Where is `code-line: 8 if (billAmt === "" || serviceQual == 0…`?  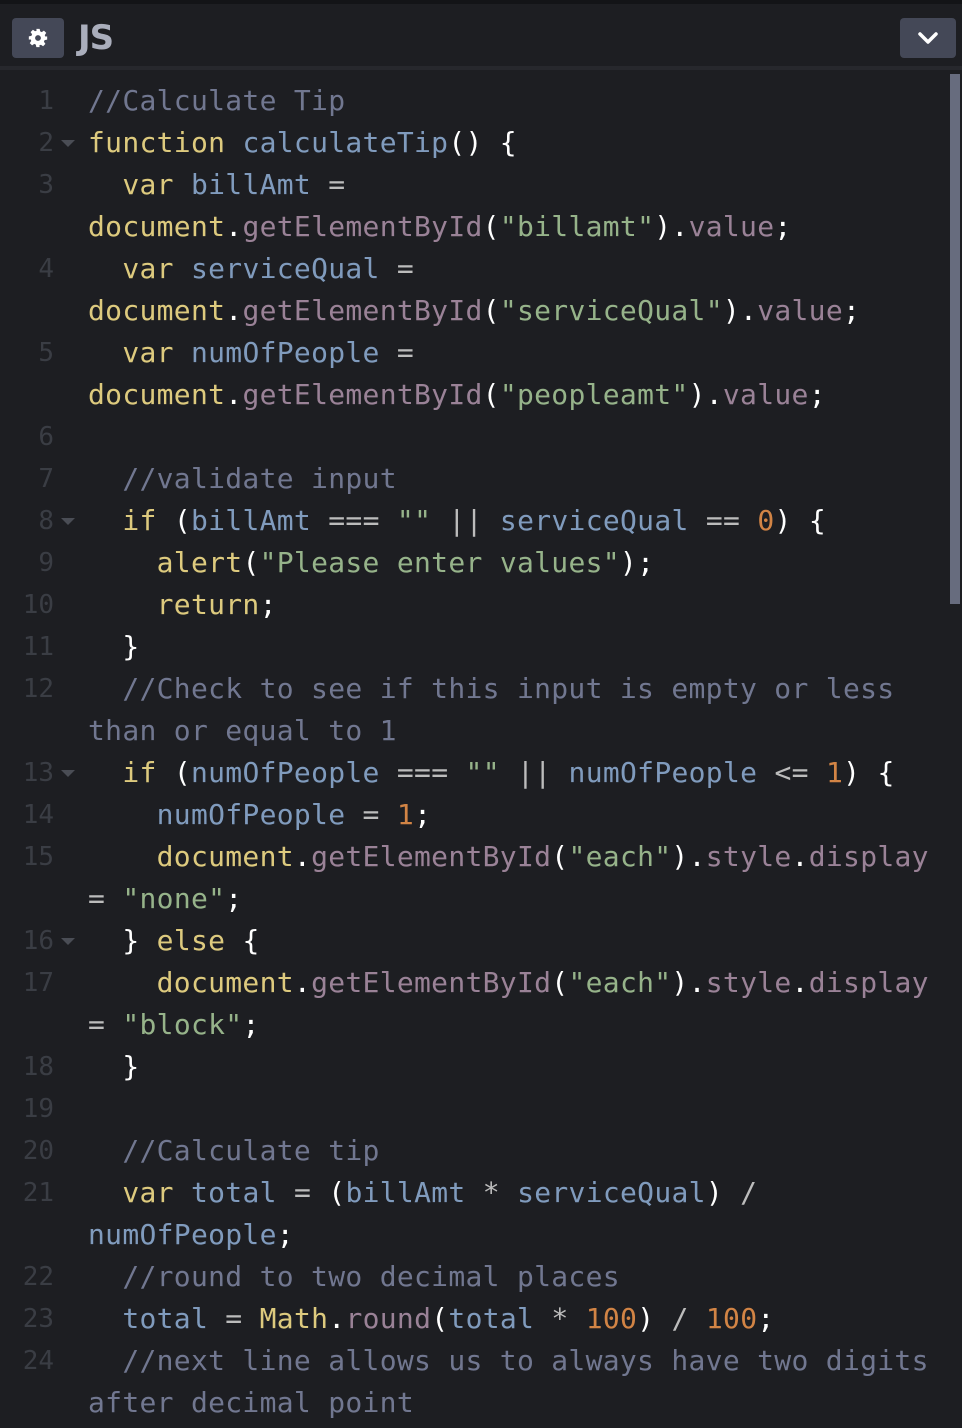
code-line: 8 if (billAmt === "" || serviceQual == 0… is located at coordinates (471, 521).